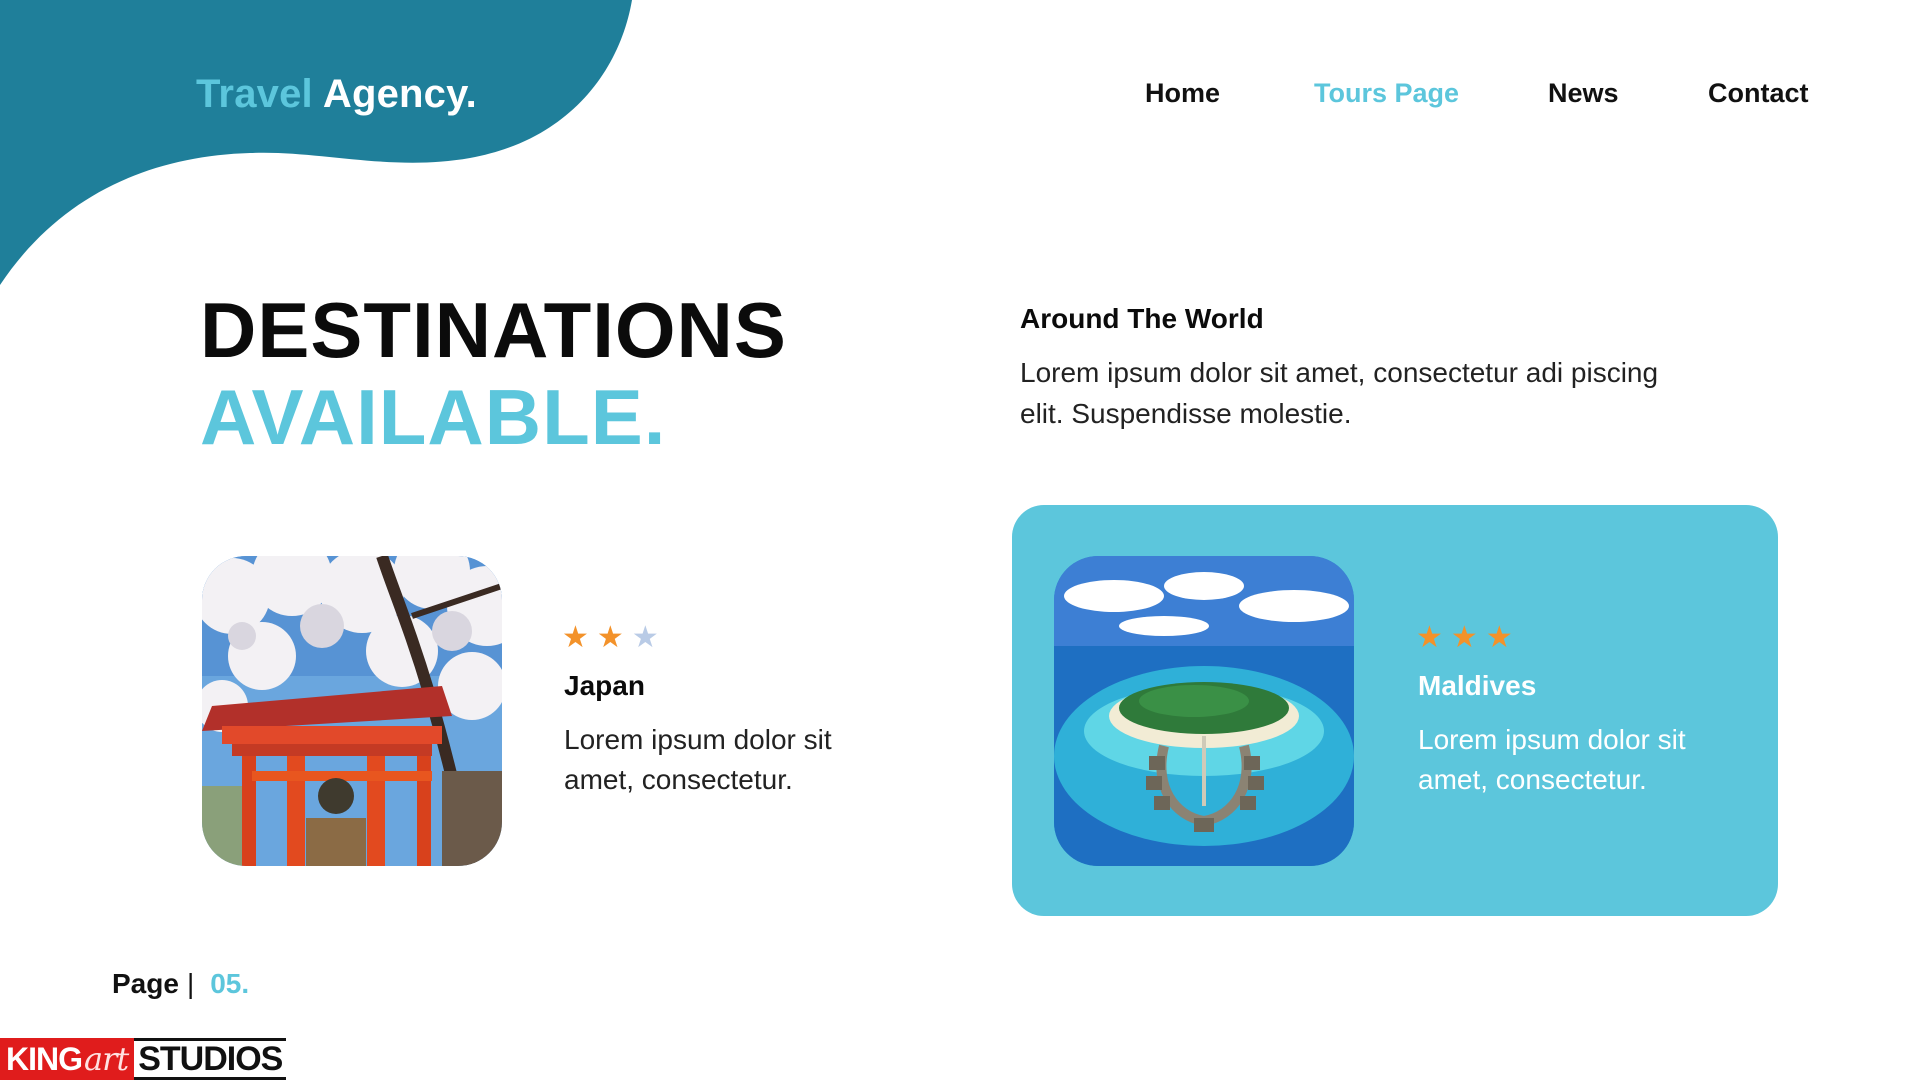  What do you see at coordinates (1758, 93) in the screenshot?
I see `nav-link-contact: Contact` at bounding box center [1758, 93].